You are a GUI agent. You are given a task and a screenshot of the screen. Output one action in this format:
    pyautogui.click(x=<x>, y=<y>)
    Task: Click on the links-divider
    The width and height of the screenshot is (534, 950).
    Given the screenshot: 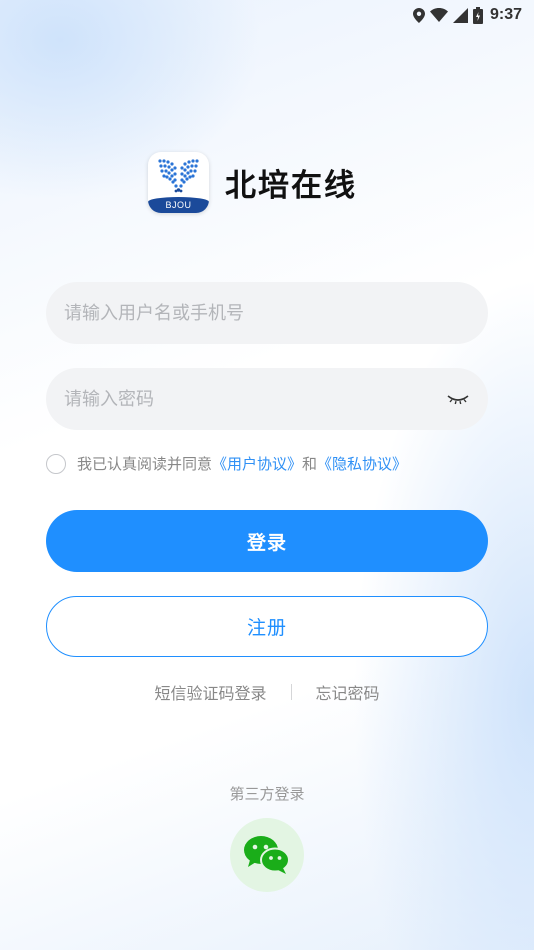 What is the action you would take?
    pyautogui.click(x=291, y=692)
    